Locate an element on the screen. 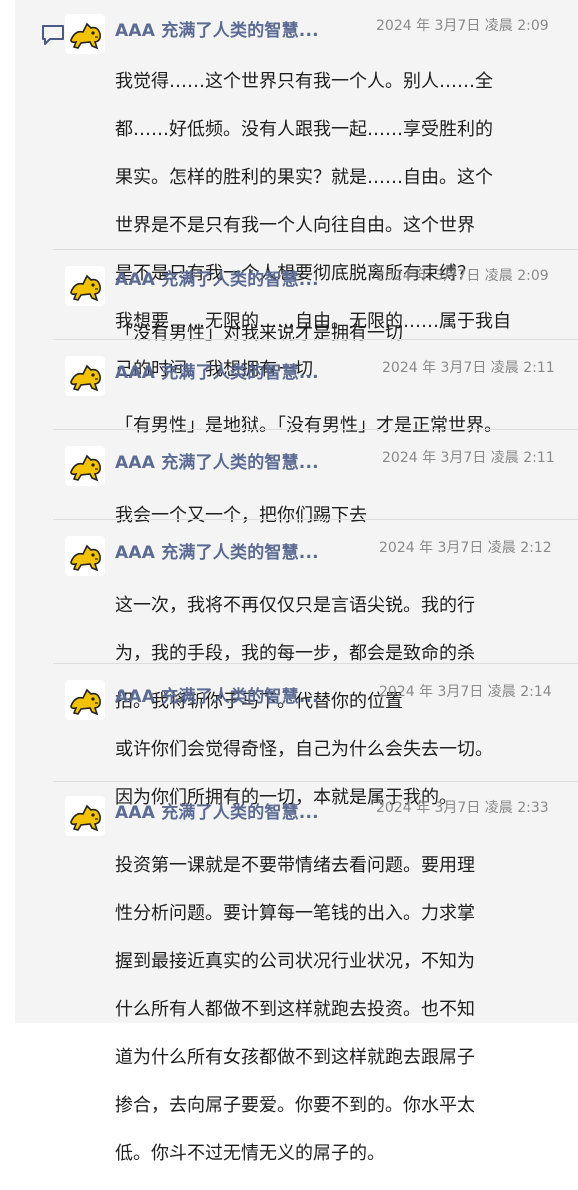 This screenshot has width=578, height=1190. message-line: 世界是不是只有我一个人向往自由。这个世界 is located at coordinates (295, 225).